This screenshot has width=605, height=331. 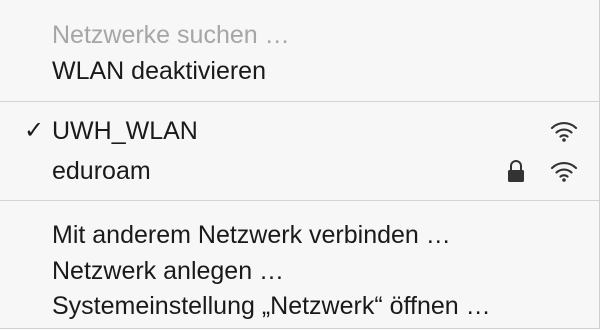 I want to click on network-name: eduroam, so click(x=101, y=171).